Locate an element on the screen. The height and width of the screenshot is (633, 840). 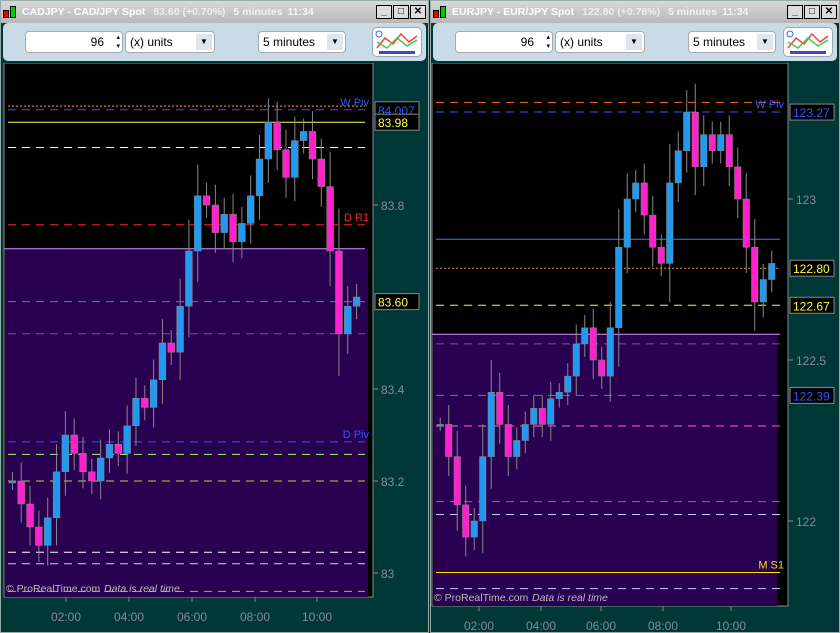
realtime-note: Data is real time is located at coordinates (570, 598).